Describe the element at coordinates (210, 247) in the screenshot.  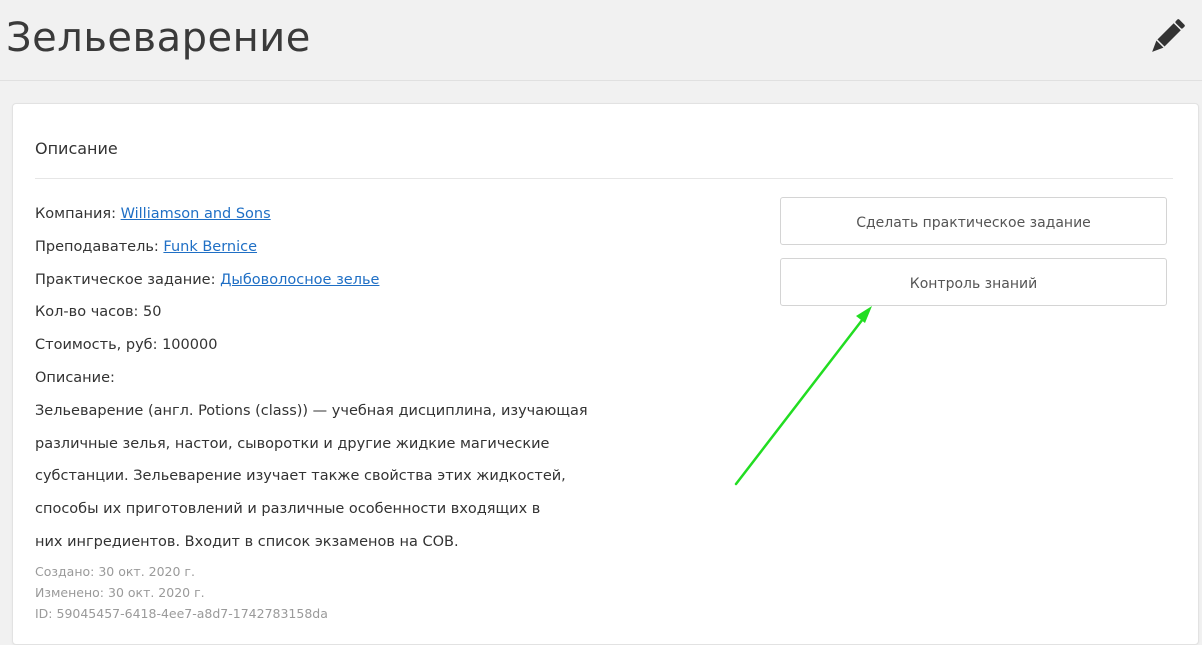
I see `teacher-link: Funk Bernice` at that location.